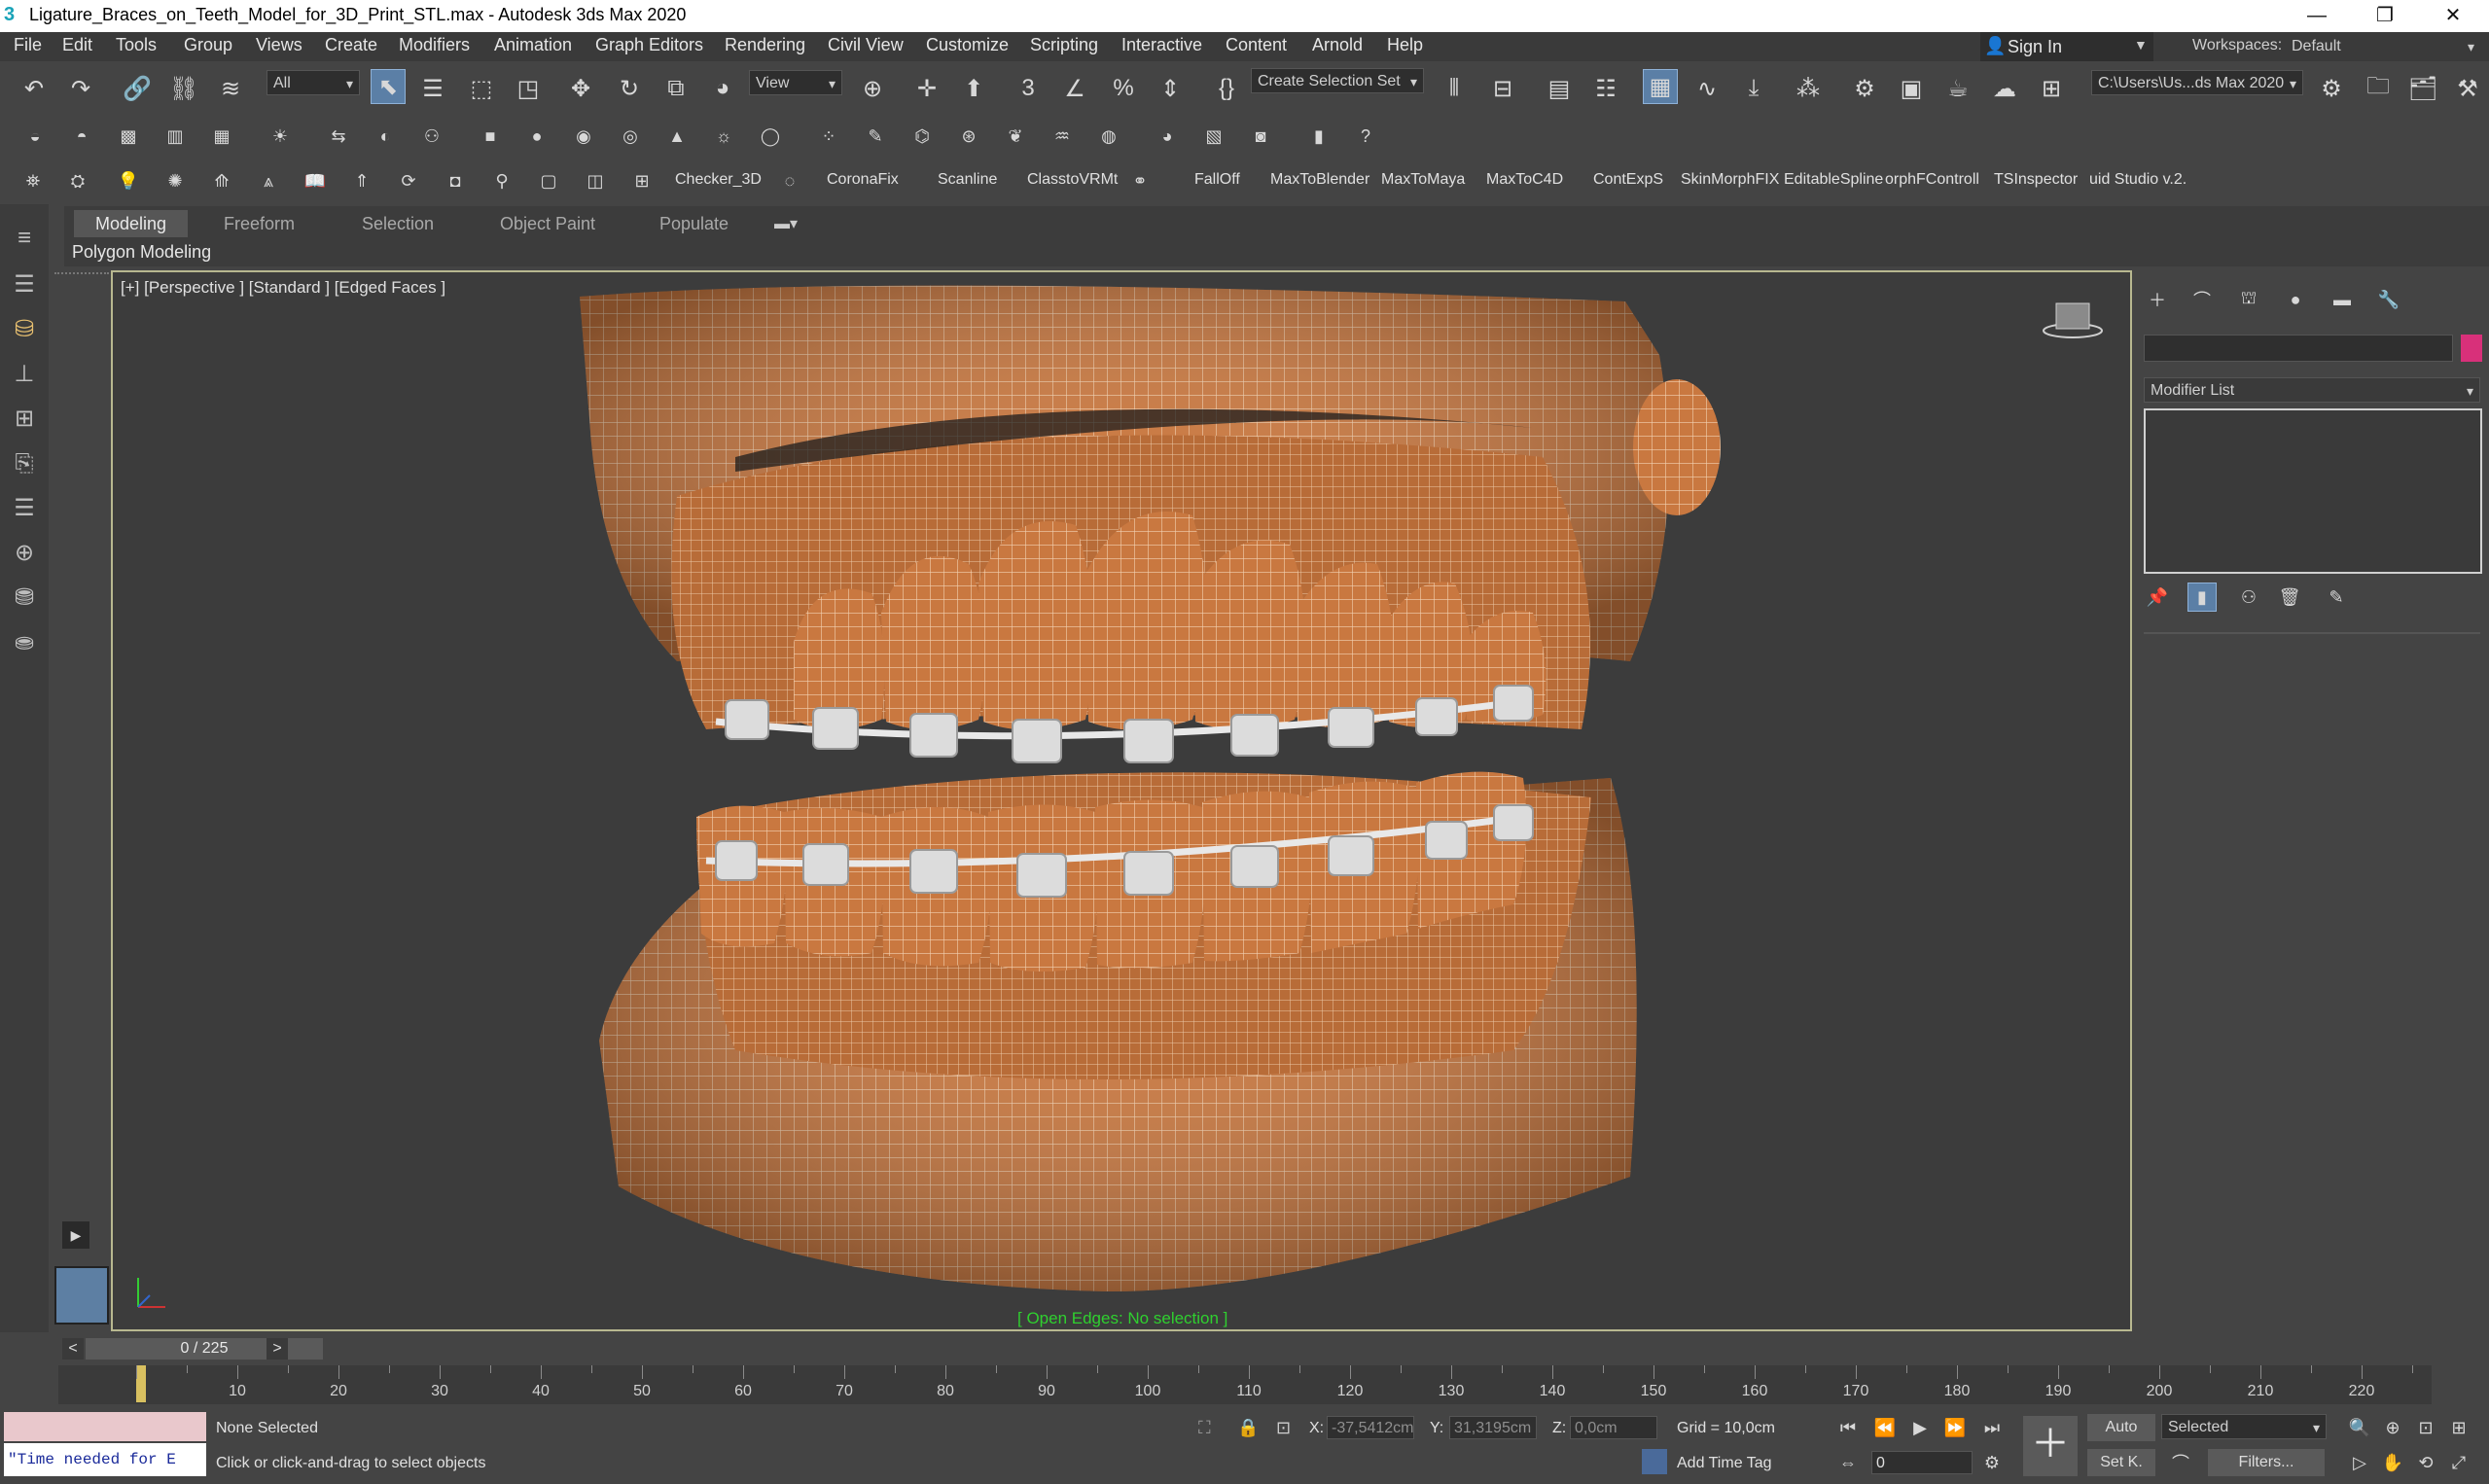 The image size is (2489, 1484). I want to click on field-of-view-icon: ▷, so click(2359, 1463).